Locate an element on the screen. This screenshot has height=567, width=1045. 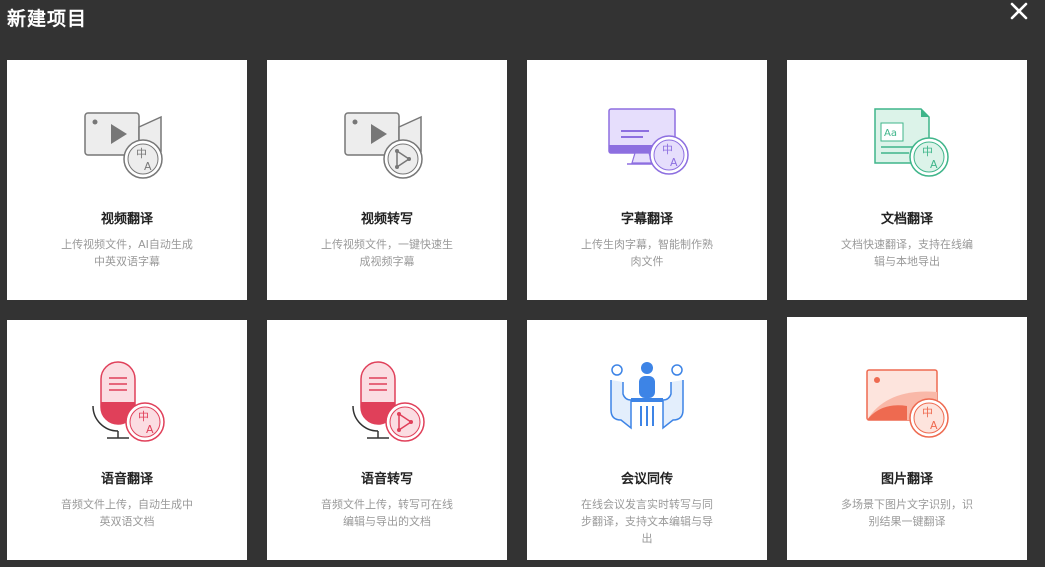
card-description: 在线会议发言实时转写与同步翻译，支持文本编辑与导出 is located at coordinates (647, 521).